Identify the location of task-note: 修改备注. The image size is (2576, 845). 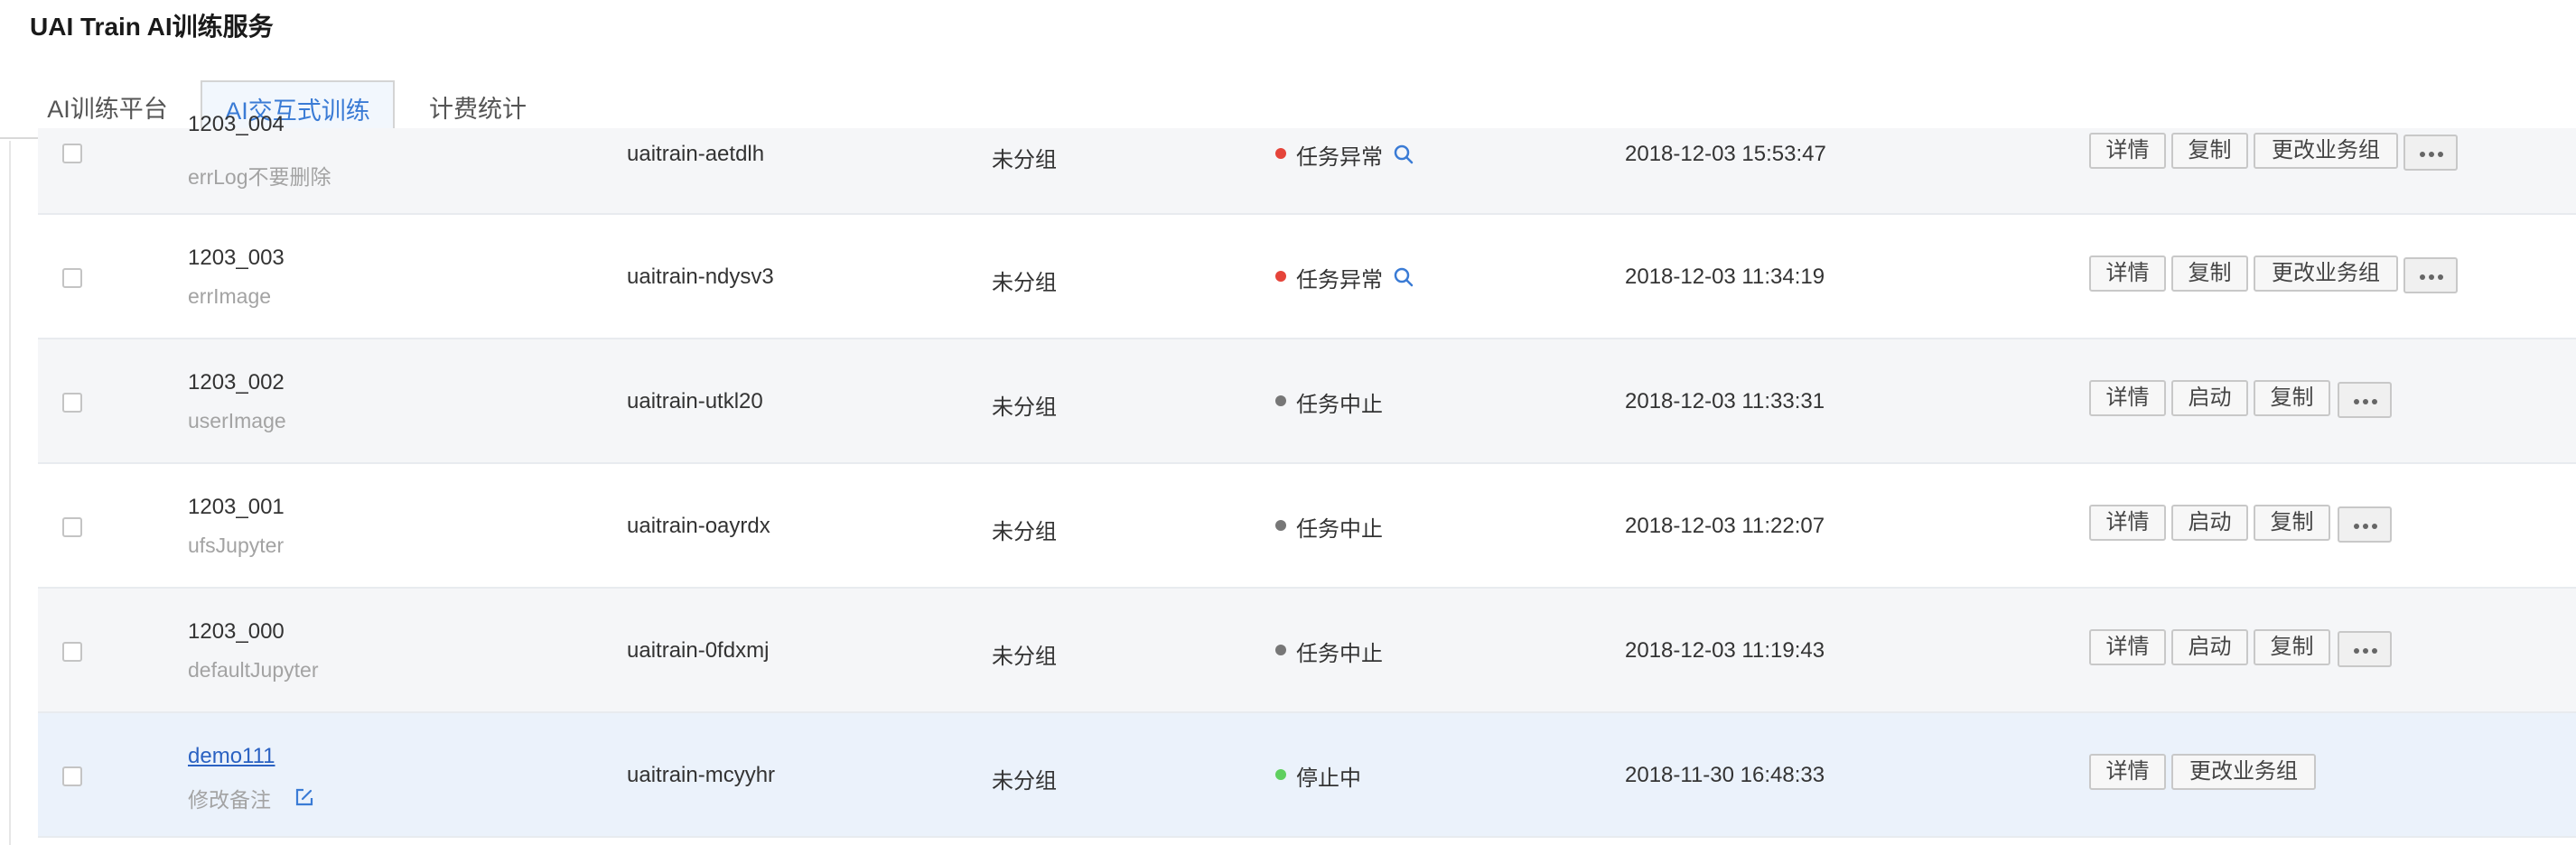
(229, 800).